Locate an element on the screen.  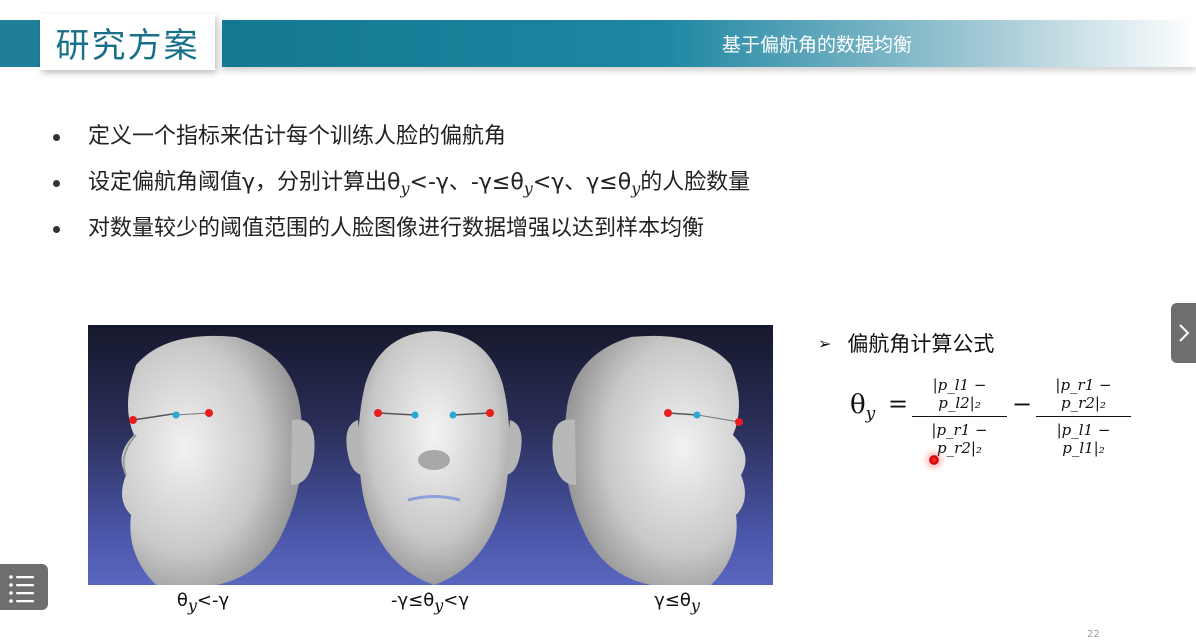
header-accent-bar is located at coordinates (20, 43).